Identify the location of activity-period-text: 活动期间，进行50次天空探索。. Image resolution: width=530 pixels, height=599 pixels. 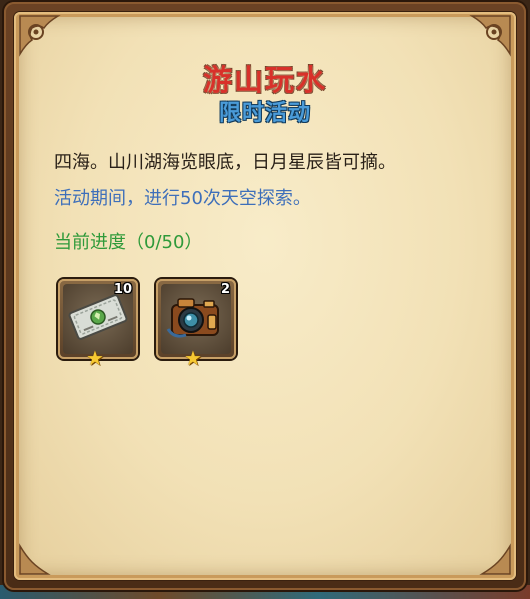
(182, 198).